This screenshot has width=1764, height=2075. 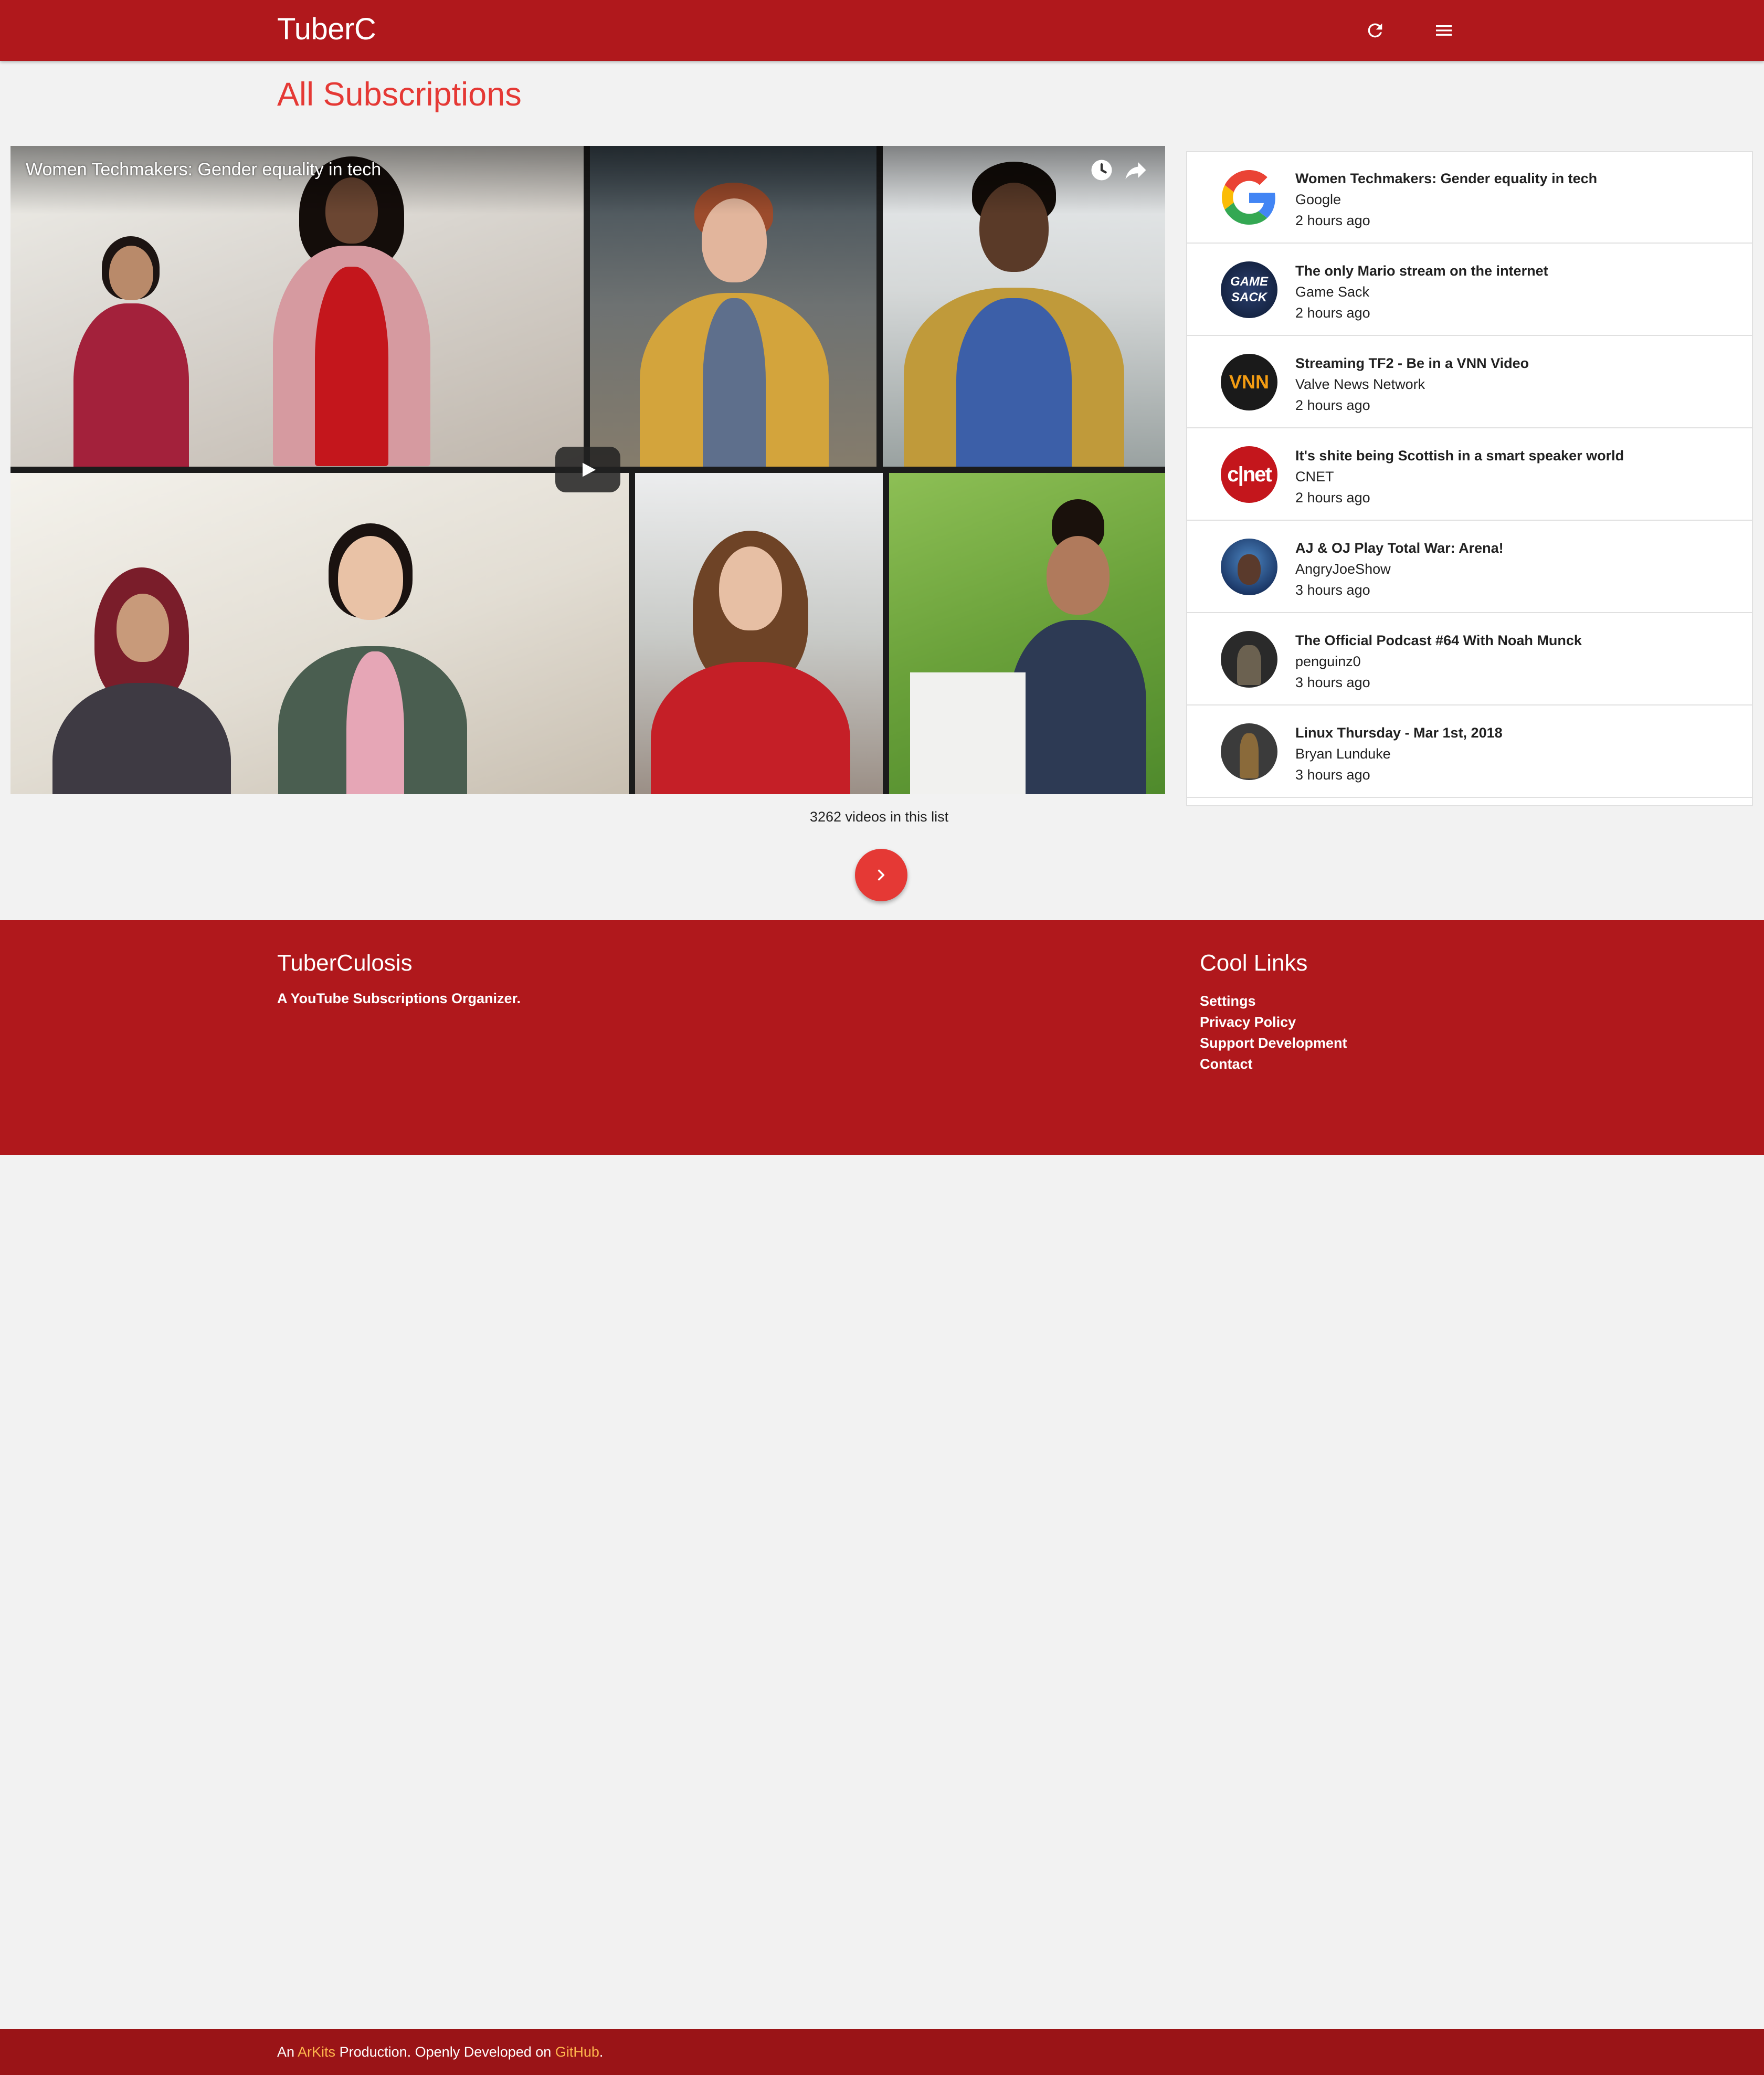 What do you see at coordinates (879, 817) in the screenshot?
I see `video-count: 3262 videos in this list` at bounding box center [879, 817].